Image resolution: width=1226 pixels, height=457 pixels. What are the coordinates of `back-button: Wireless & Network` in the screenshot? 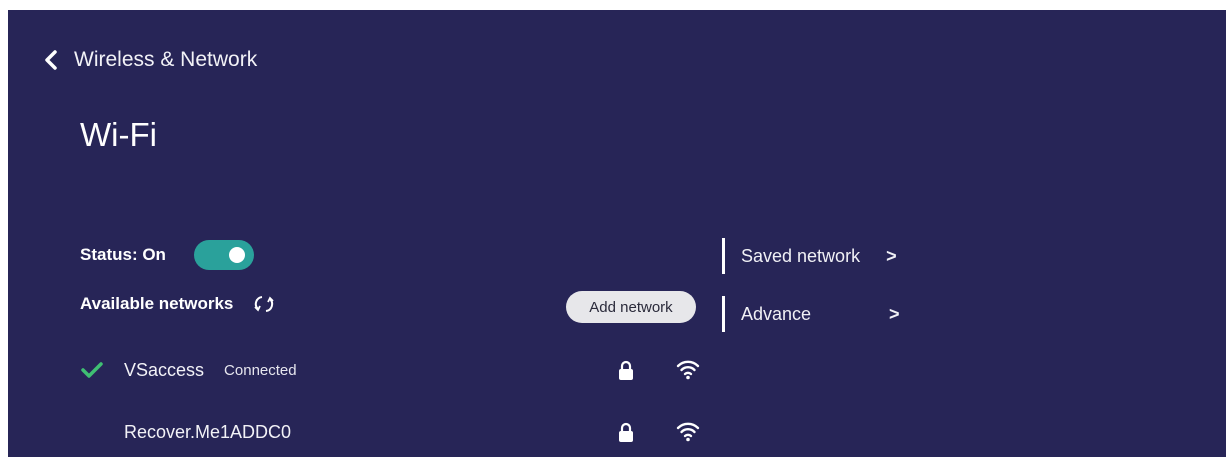 It's located at (150, 60).